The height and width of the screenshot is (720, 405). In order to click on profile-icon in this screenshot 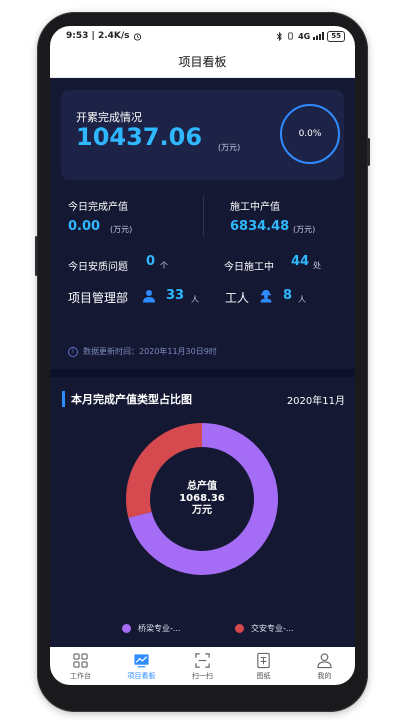, I will do `click(324, 660)`.